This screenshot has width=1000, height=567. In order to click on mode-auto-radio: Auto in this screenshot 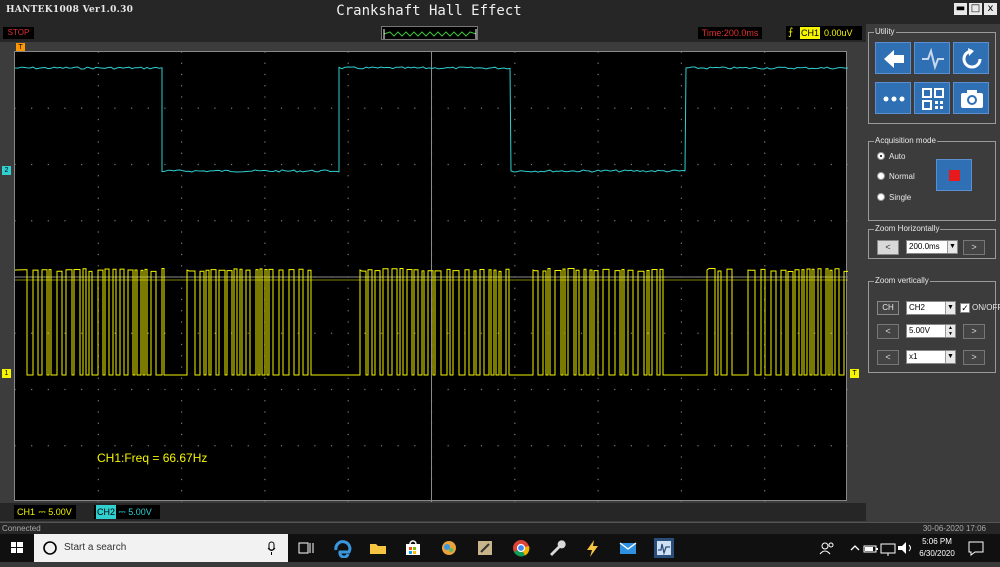, I will do `click(891, 157)`.